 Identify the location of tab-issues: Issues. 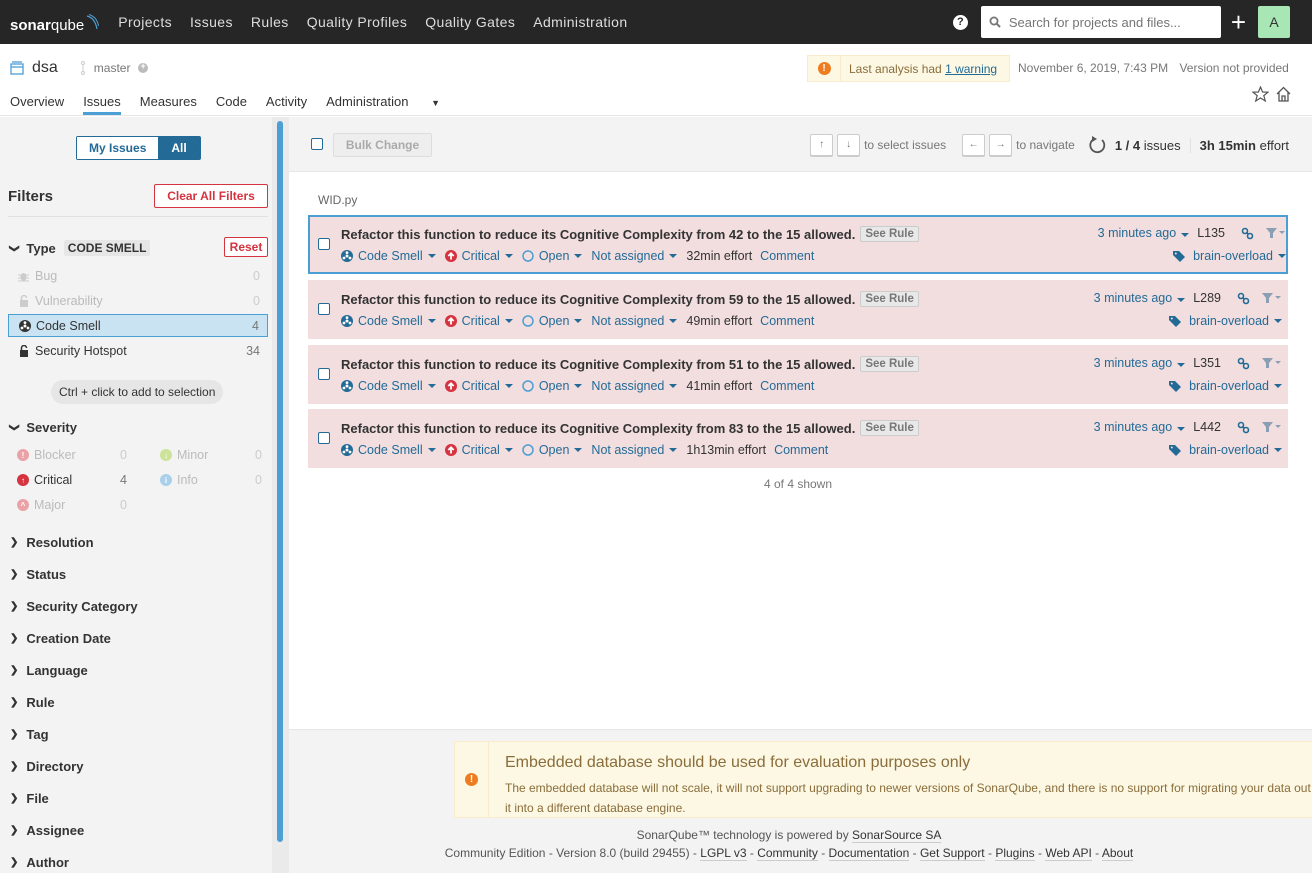
(102, 104).